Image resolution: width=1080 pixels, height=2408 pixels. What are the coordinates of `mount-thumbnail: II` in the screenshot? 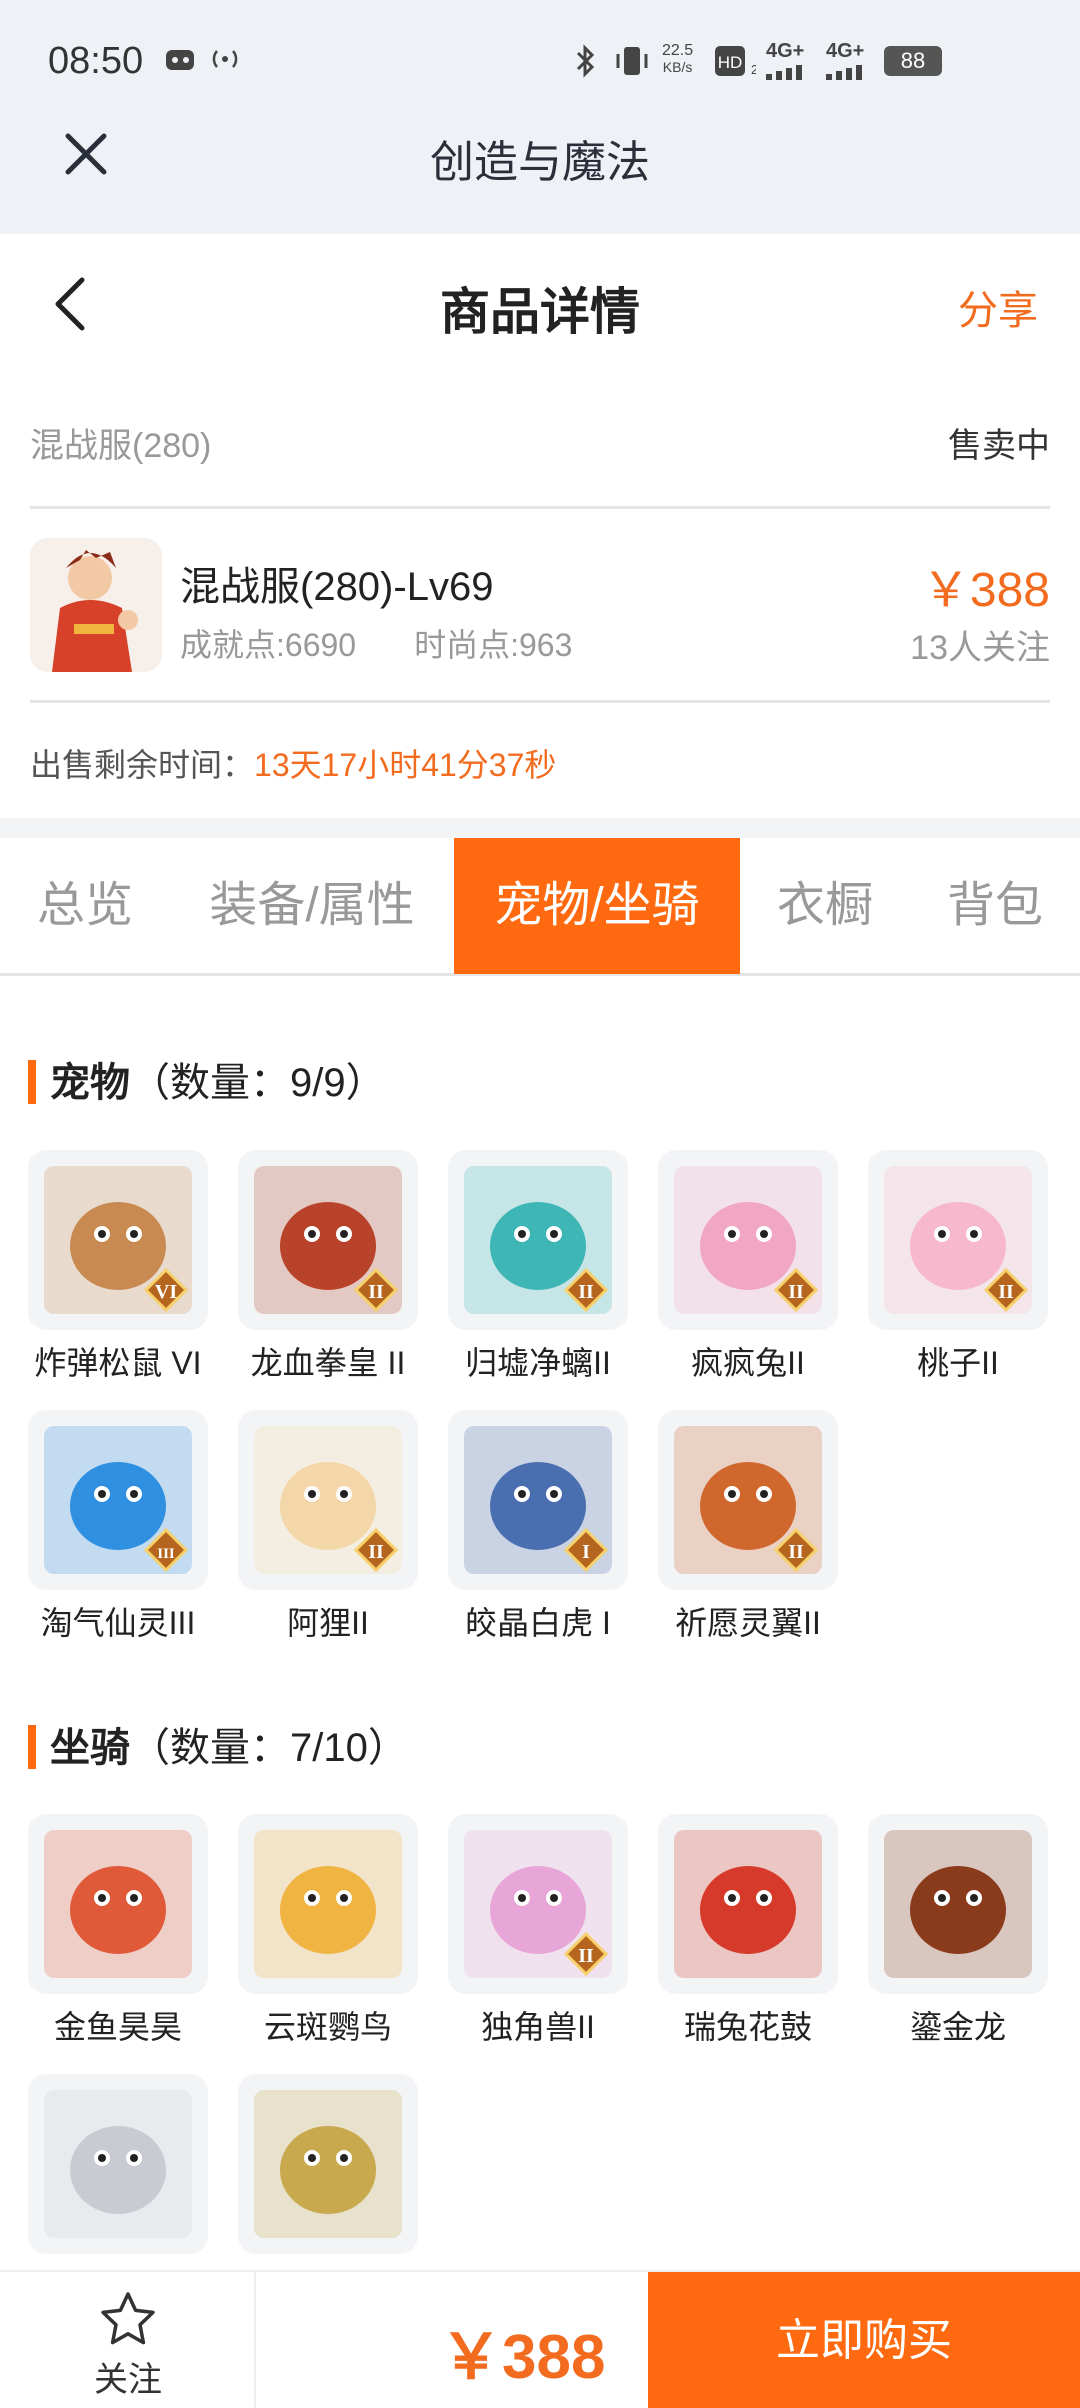 It's located at (538, 1904).